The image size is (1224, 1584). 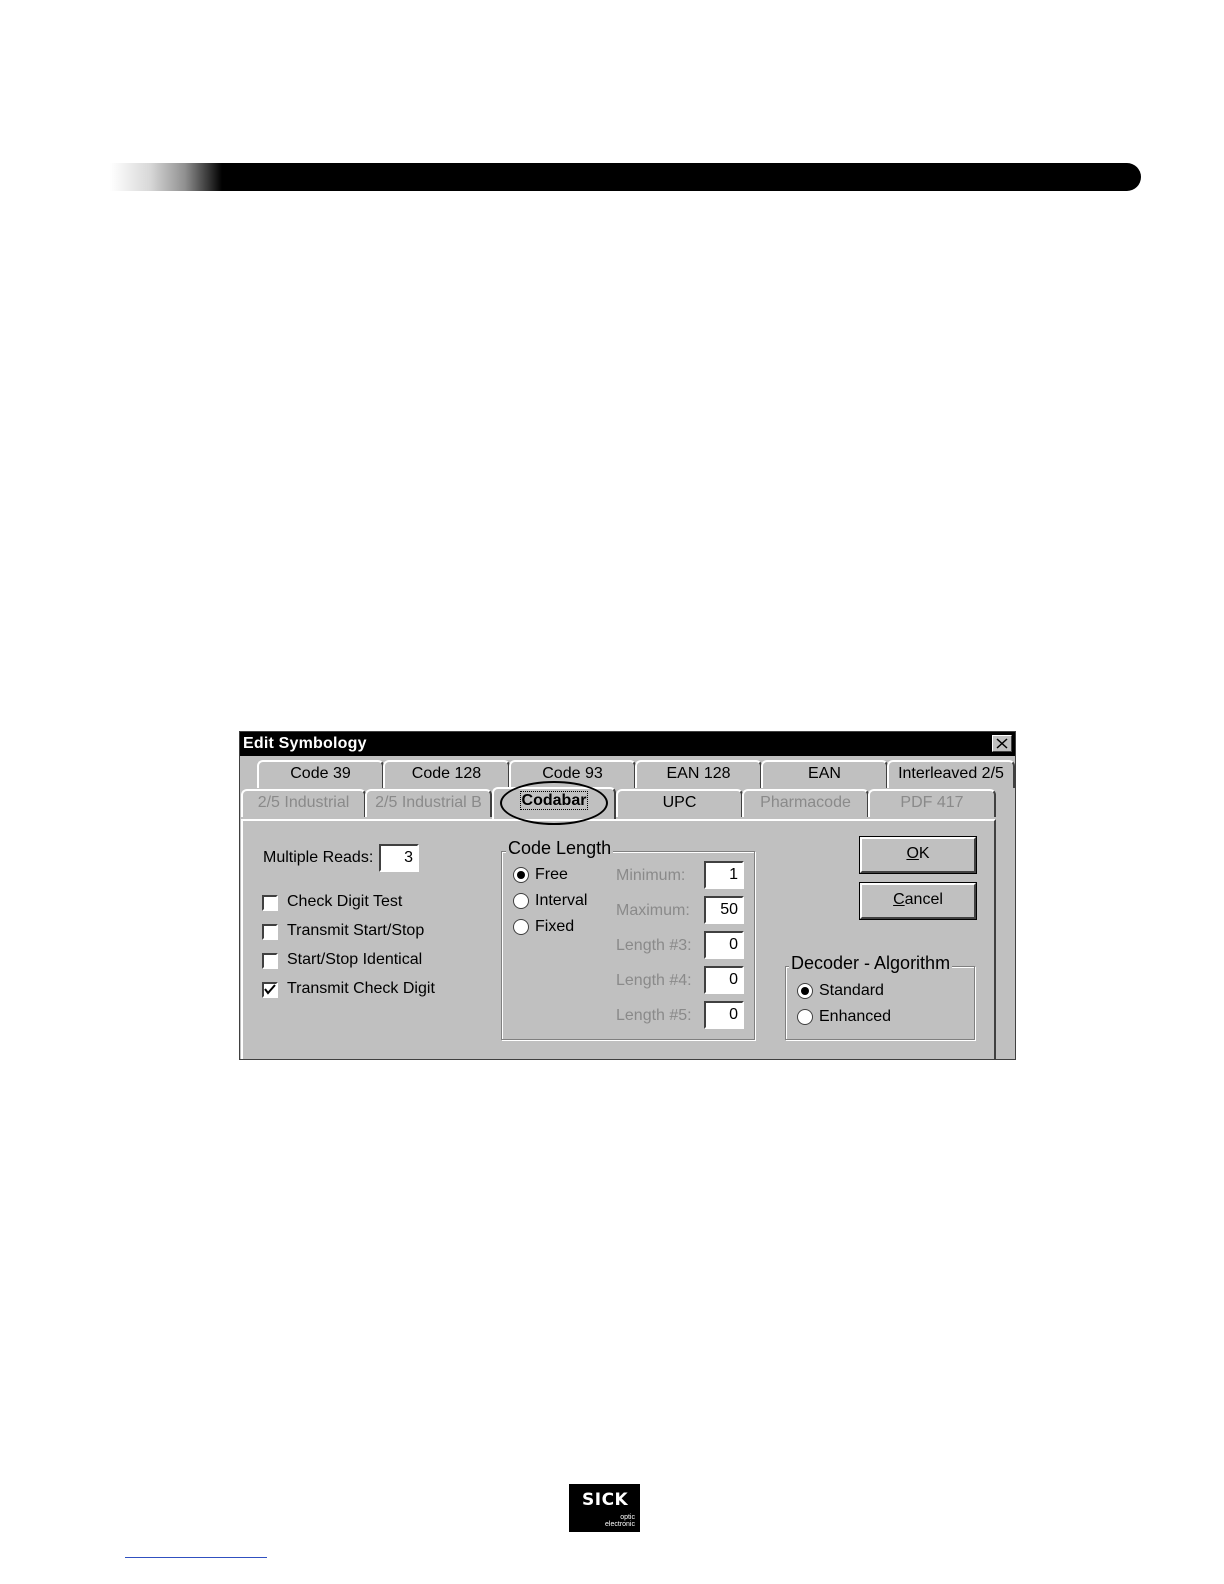 I want to click on start-stop-identical-checkbox, so click(x=270, y=961).